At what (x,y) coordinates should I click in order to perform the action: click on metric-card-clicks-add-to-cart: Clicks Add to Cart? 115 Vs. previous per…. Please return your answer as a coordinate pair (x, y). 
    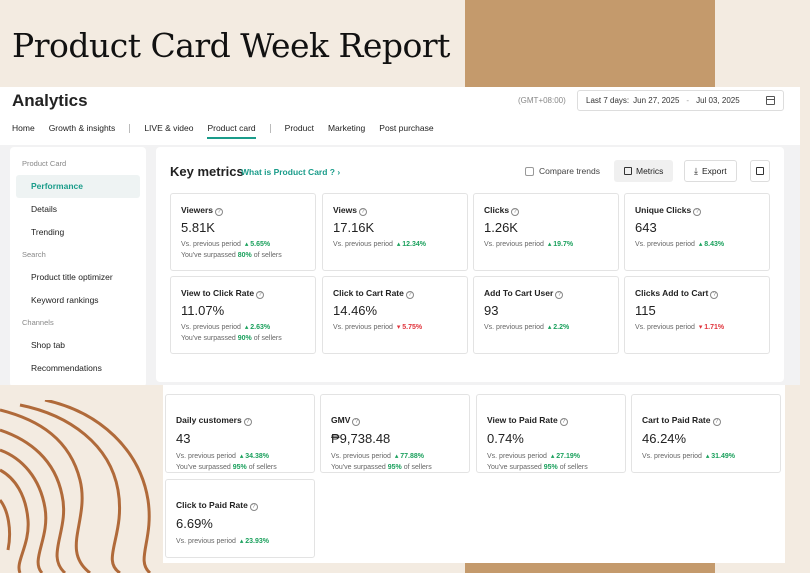
    Looking at the image, I should click on (697, 315).